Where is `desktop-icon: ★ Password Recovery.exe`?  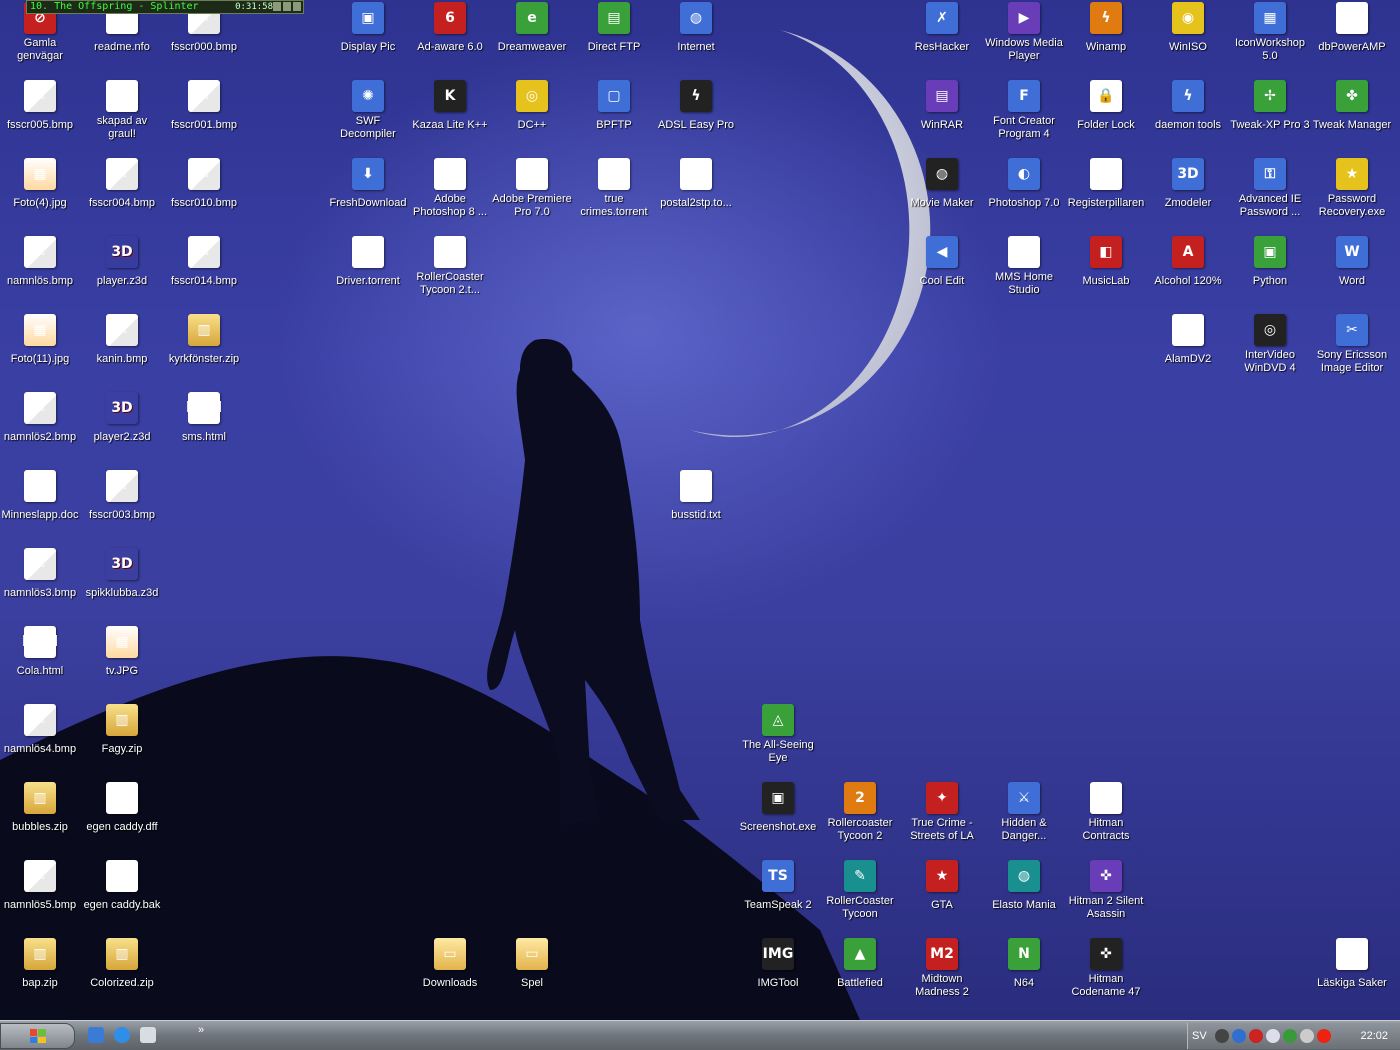
desktop-icon: ★ Password Recovery.exe is located at coordinates (1352, 189).